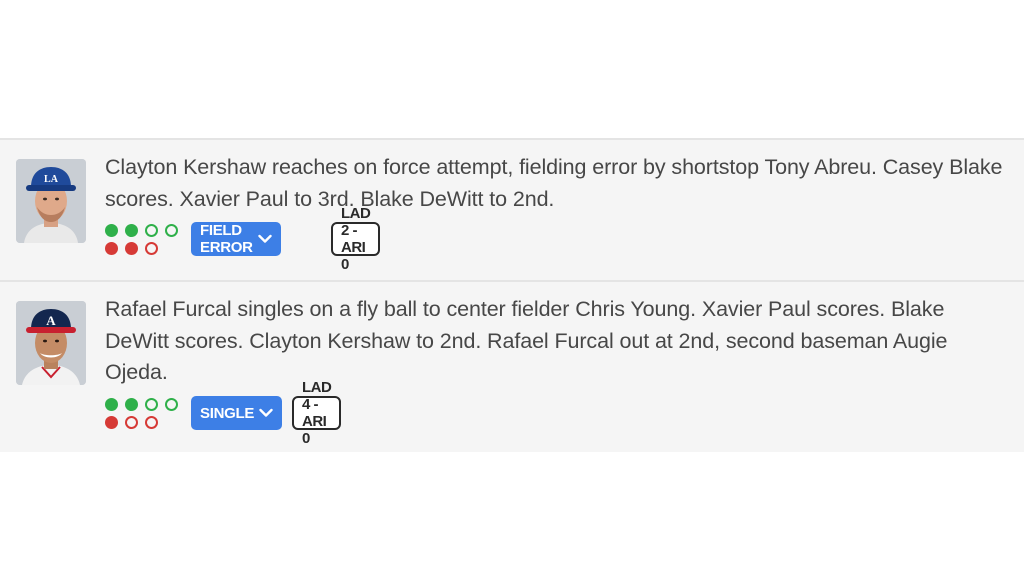 This screenshot has width=1024, height=576. I want to click on player-avatar: A, so click(51, 343).